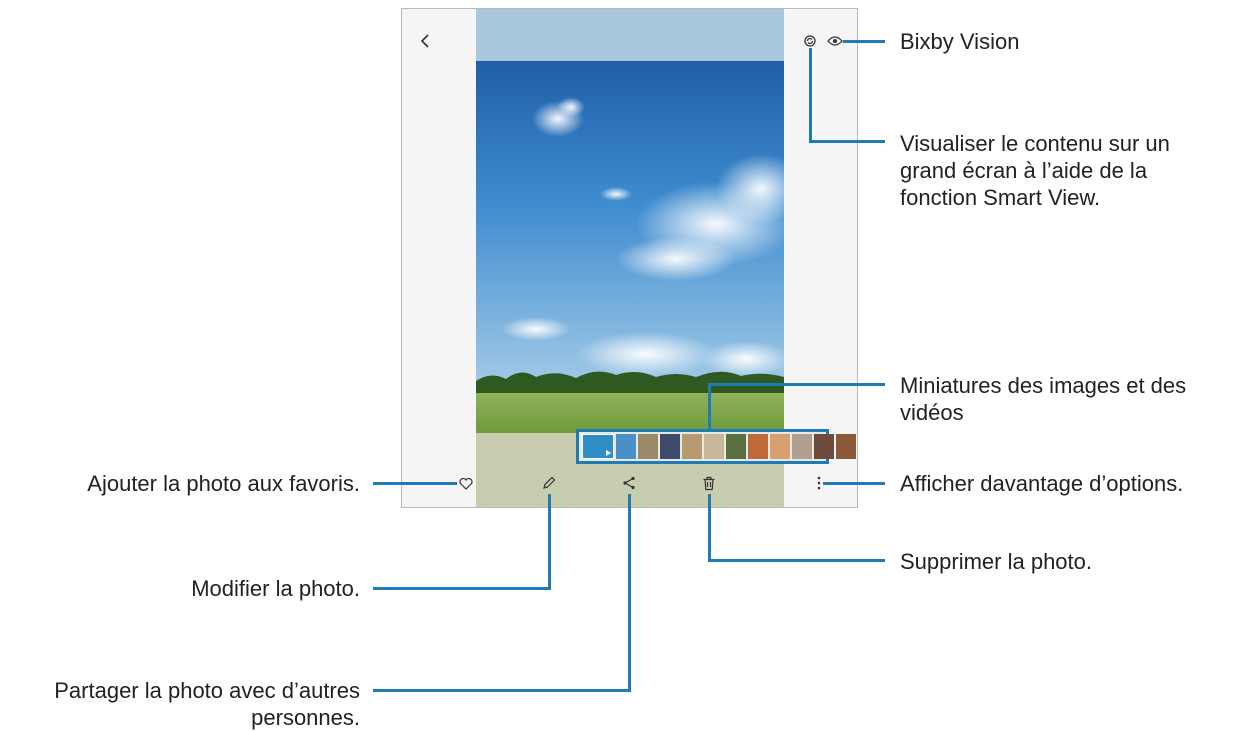 Image resolution: width=1241 pixels, height=731 pixels. Describe the element at coordinates (608, 453) in the screenshot. I see `play-icon` at that location.